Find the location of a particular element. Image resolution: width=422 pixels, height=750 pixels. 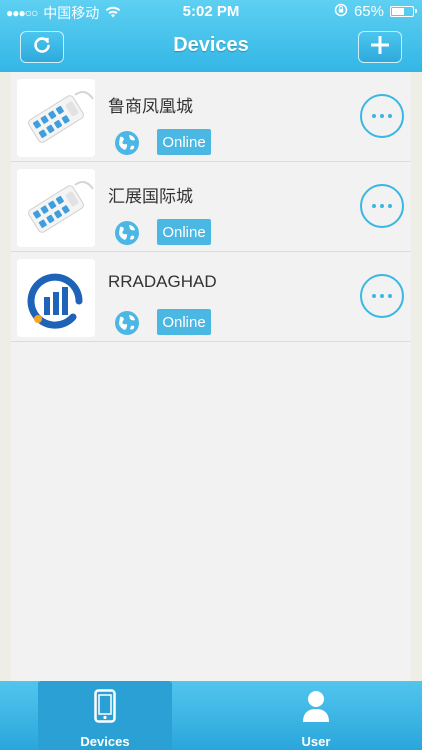

plus-icon is located at coordinates (380, 47).